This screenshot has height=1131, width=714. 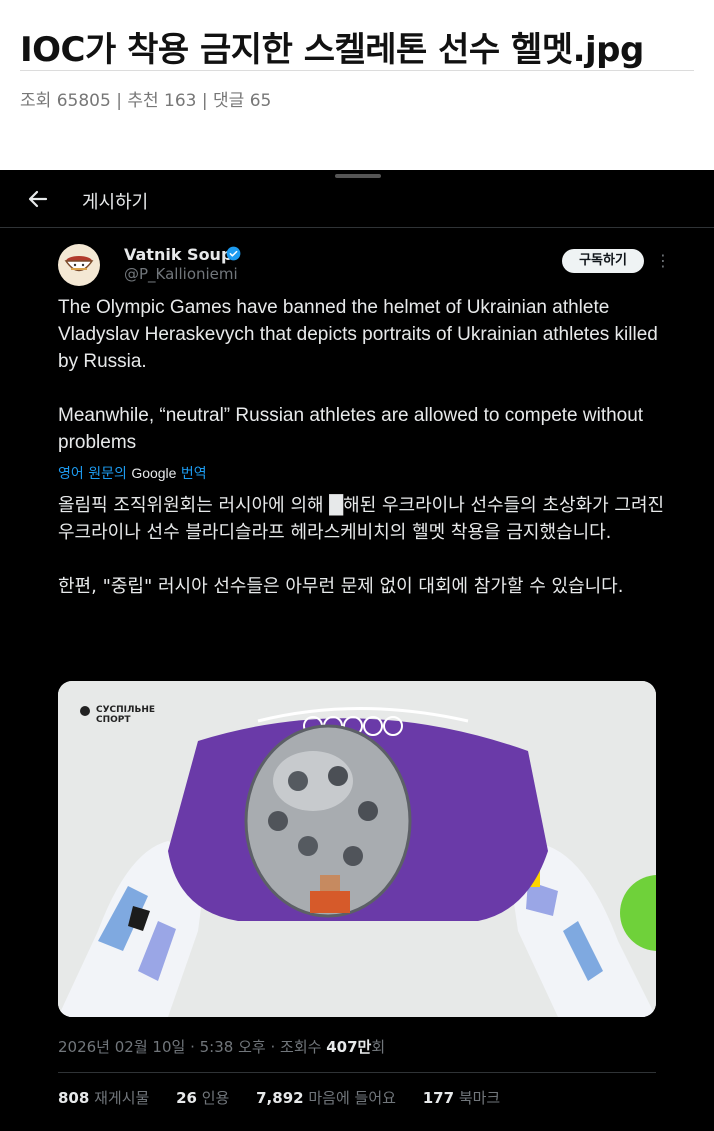 What do you see at coordinates (332, 50) in the screenshot?
I see `post-title: IOC가 착용 금지한 스켈레톤 선수 헬멧.jpg` at bounding box center [332, 50].